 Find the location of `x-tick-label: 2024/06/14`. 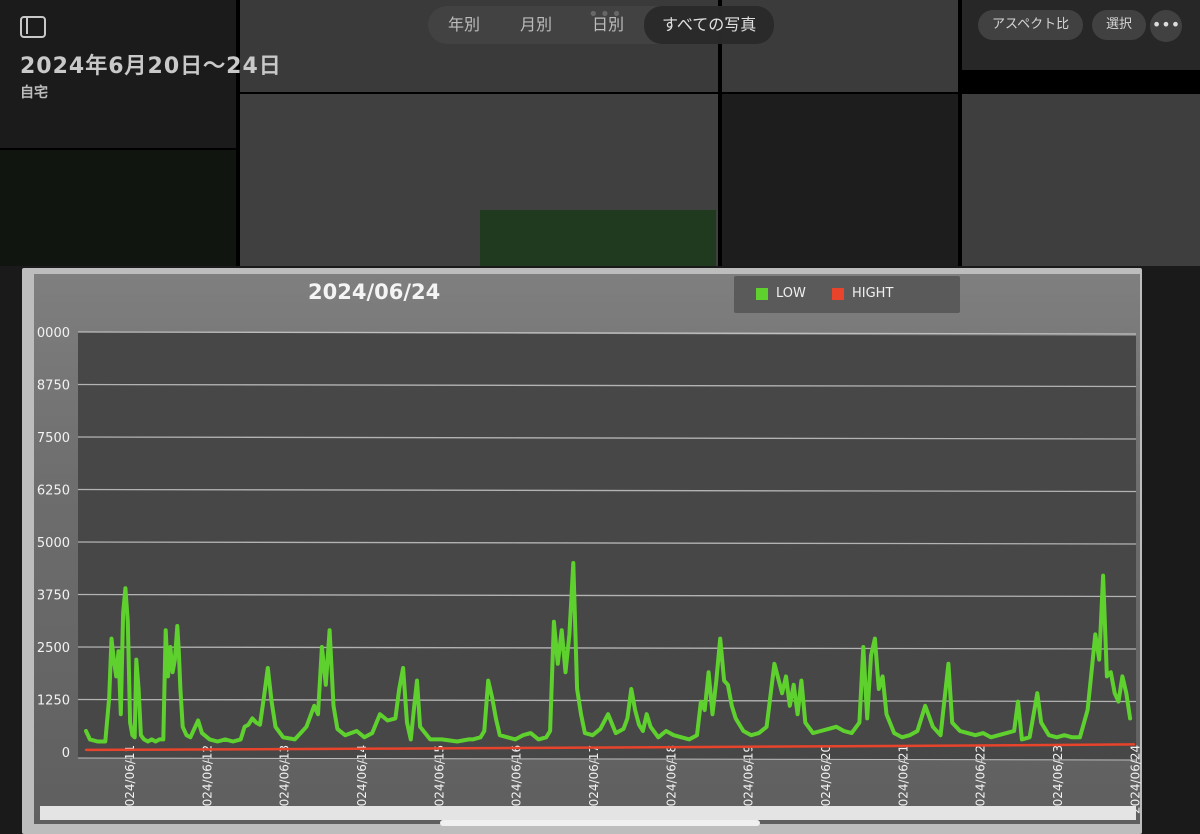

x-tick-label: 2024/06/14 is located at coordinates (362, 779).